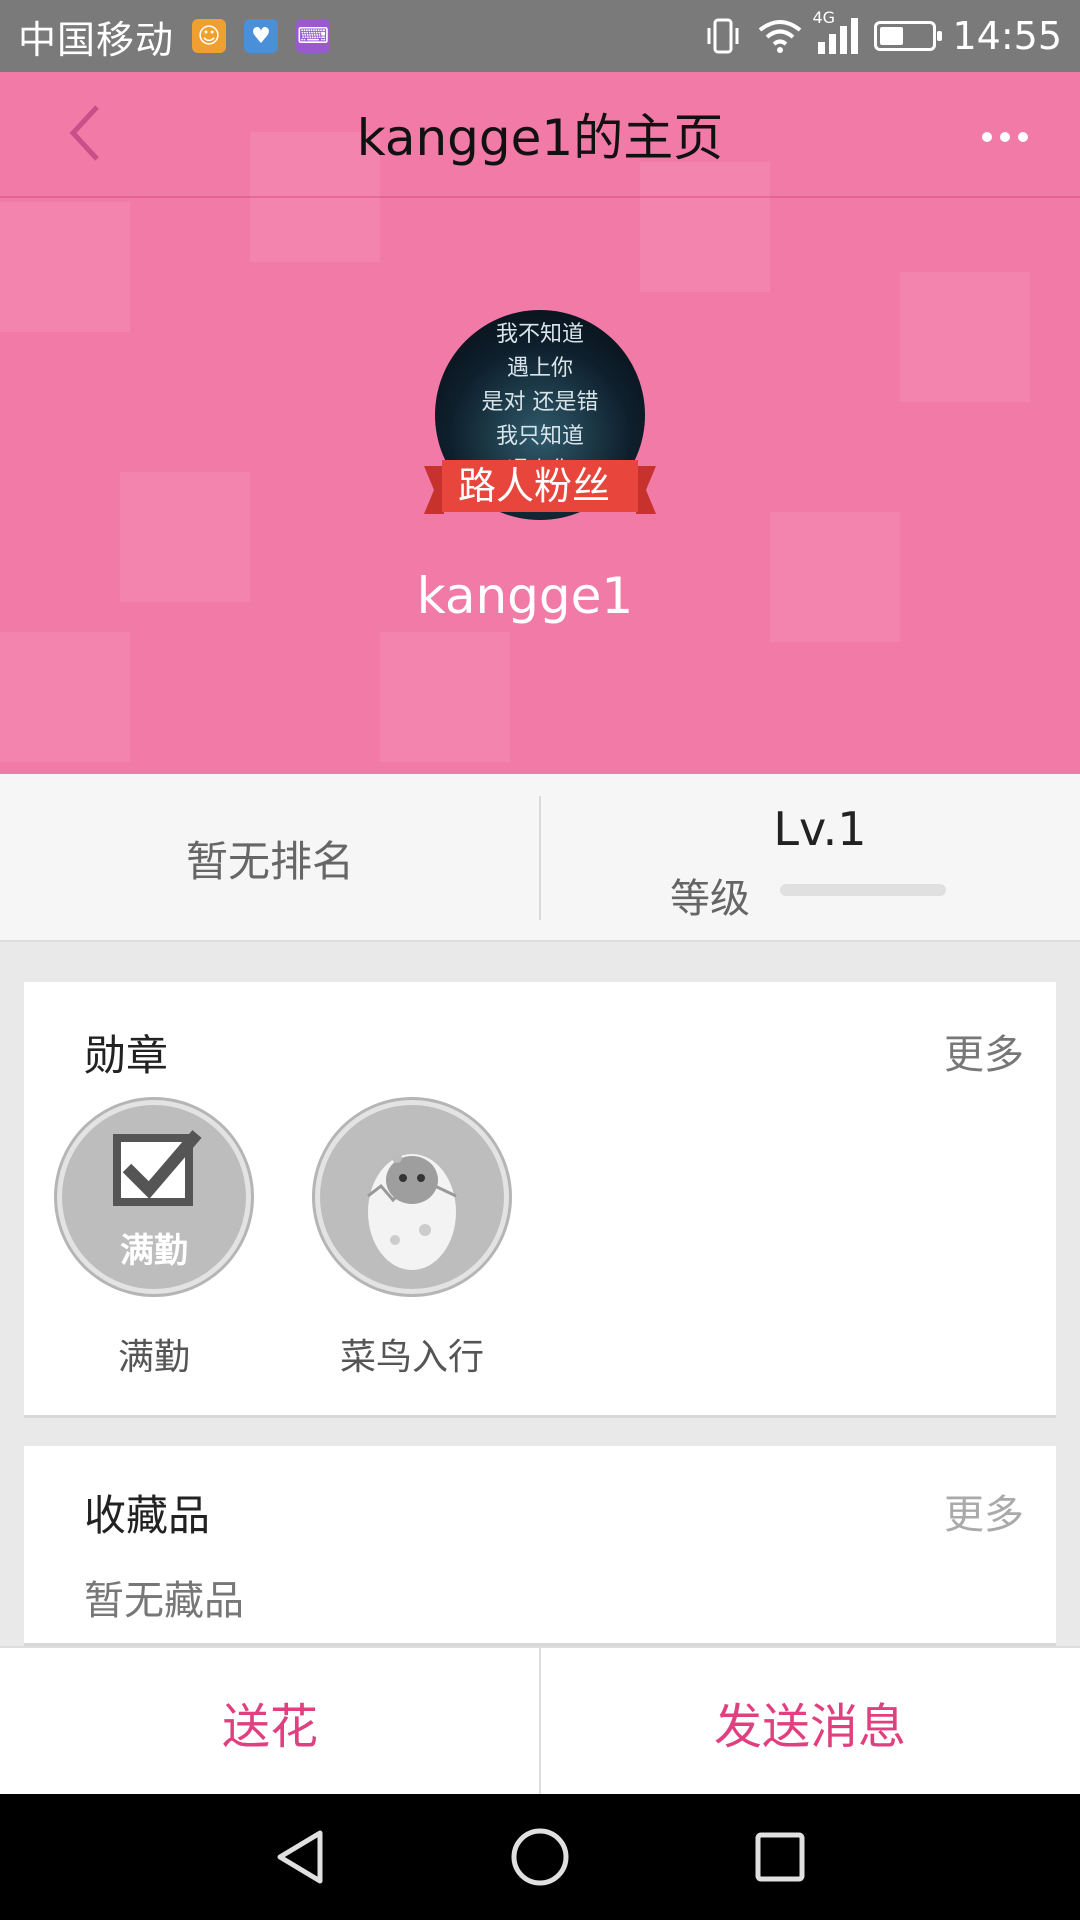 The width and height of the screenshot is (1080, 1920). I want to click on medal-label: 菜鸟入行, so click(411, 1357).